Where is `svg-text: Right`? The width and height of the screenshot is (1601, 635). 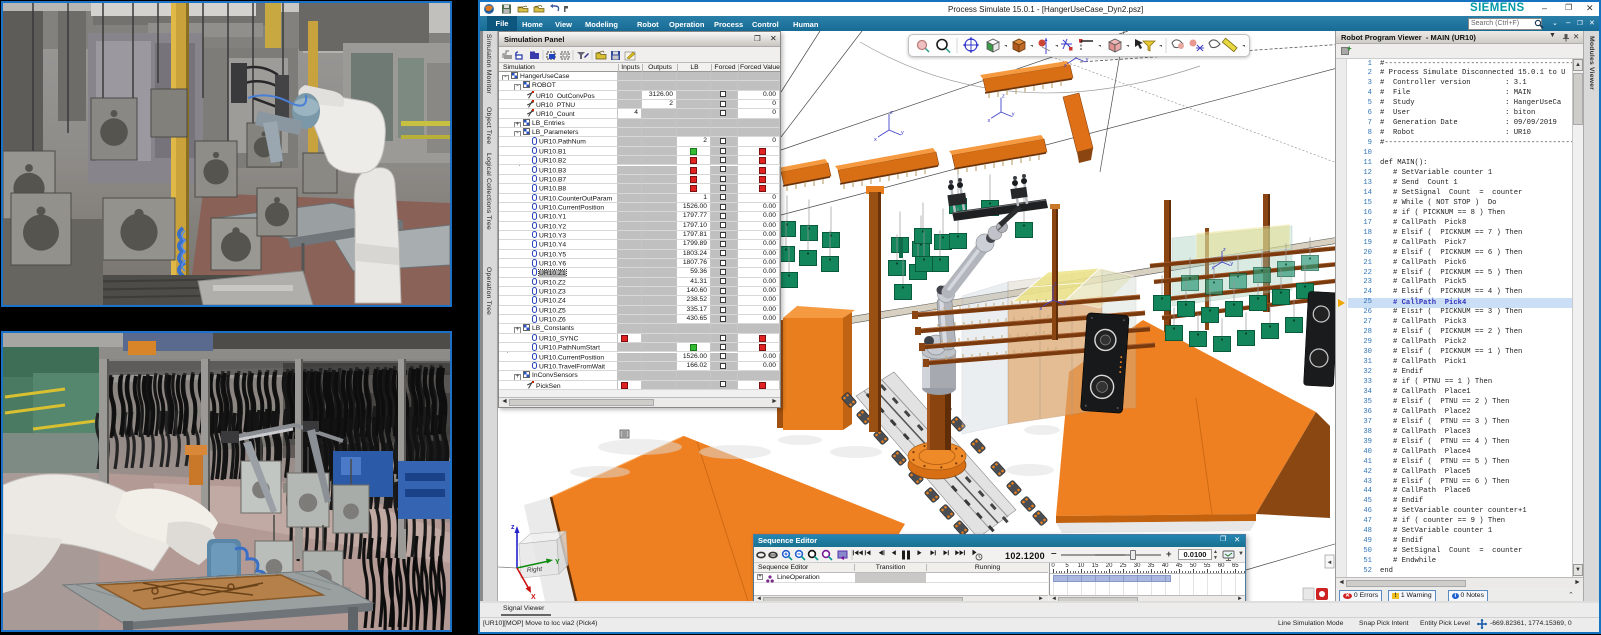 svg-text: Right is located at coordinates (535, 570).